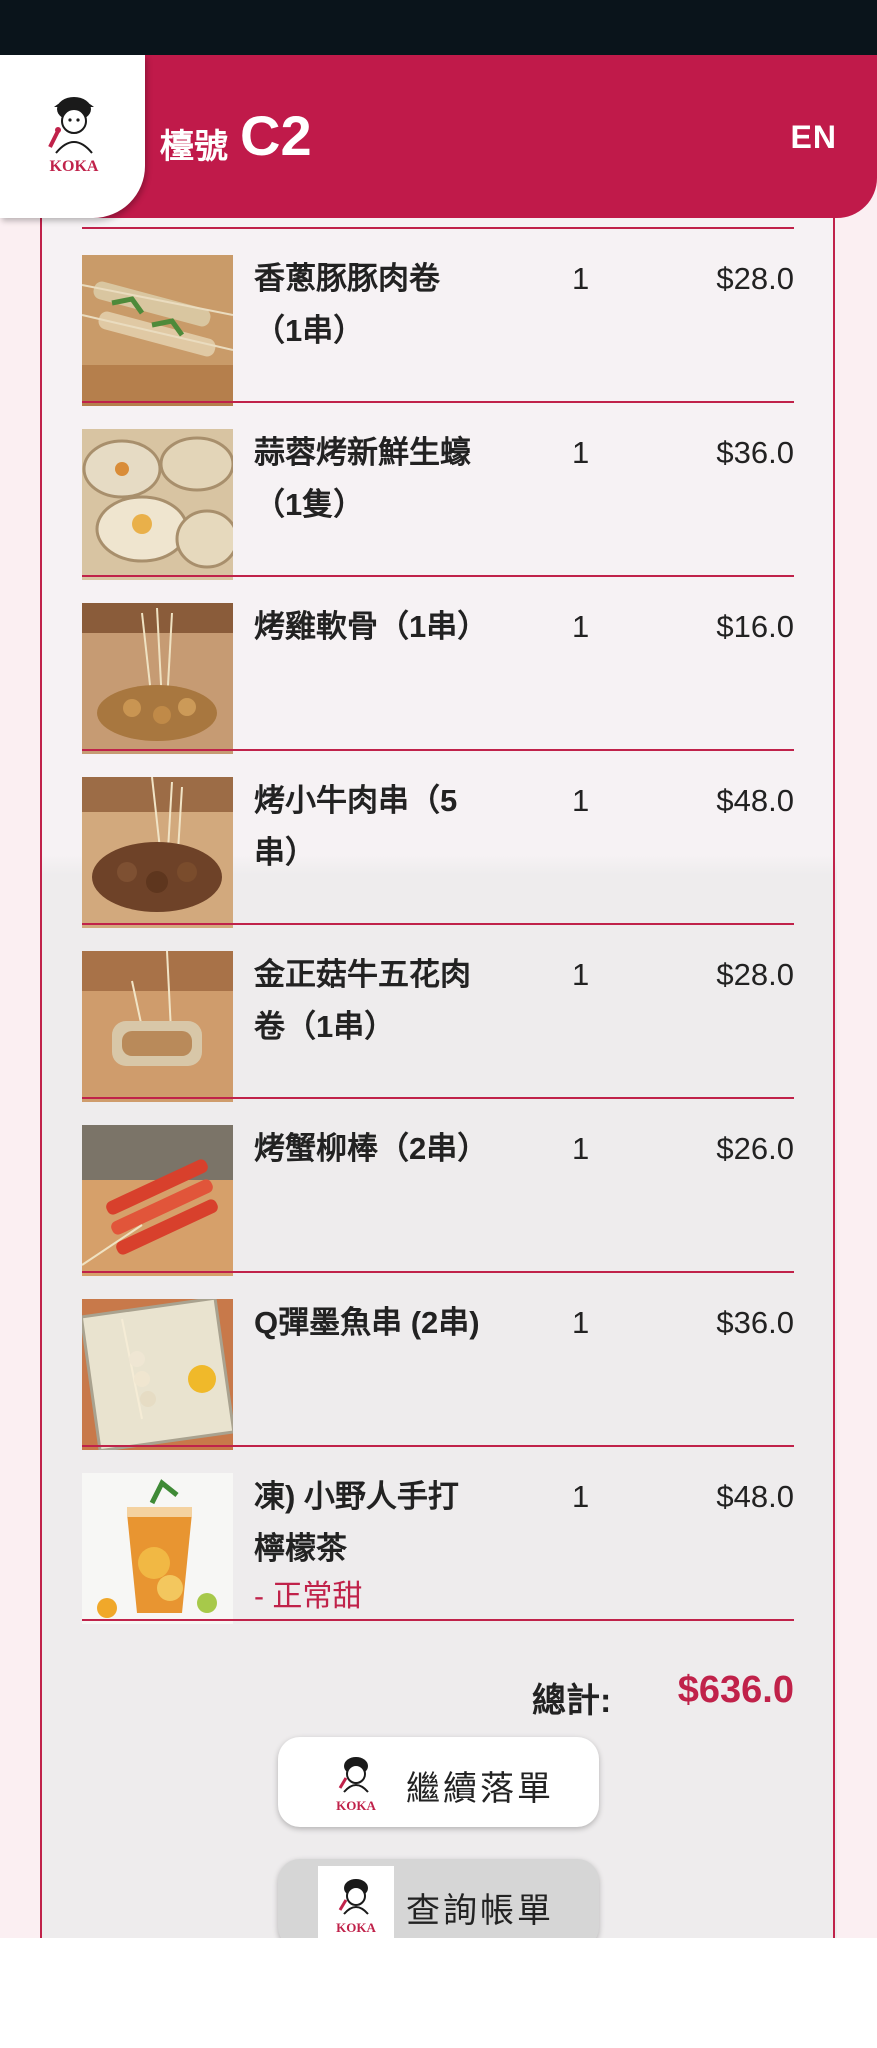  Describe the element at coordinates (755, 1148) in the screenshot. I see `item-price: $26.0` at that location.